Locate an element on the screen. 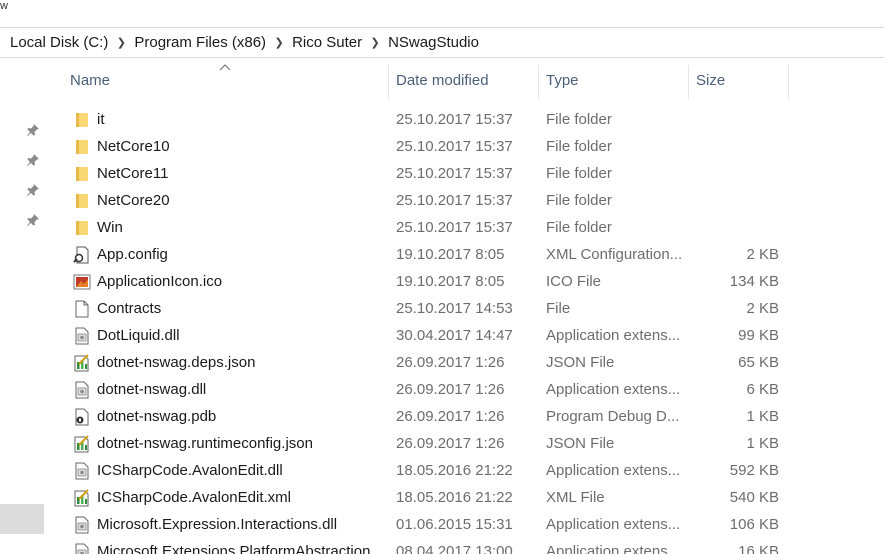  table-row: Contracts 25.10.2017 14:53 File 2 KB is located at coordinates (465, 308).